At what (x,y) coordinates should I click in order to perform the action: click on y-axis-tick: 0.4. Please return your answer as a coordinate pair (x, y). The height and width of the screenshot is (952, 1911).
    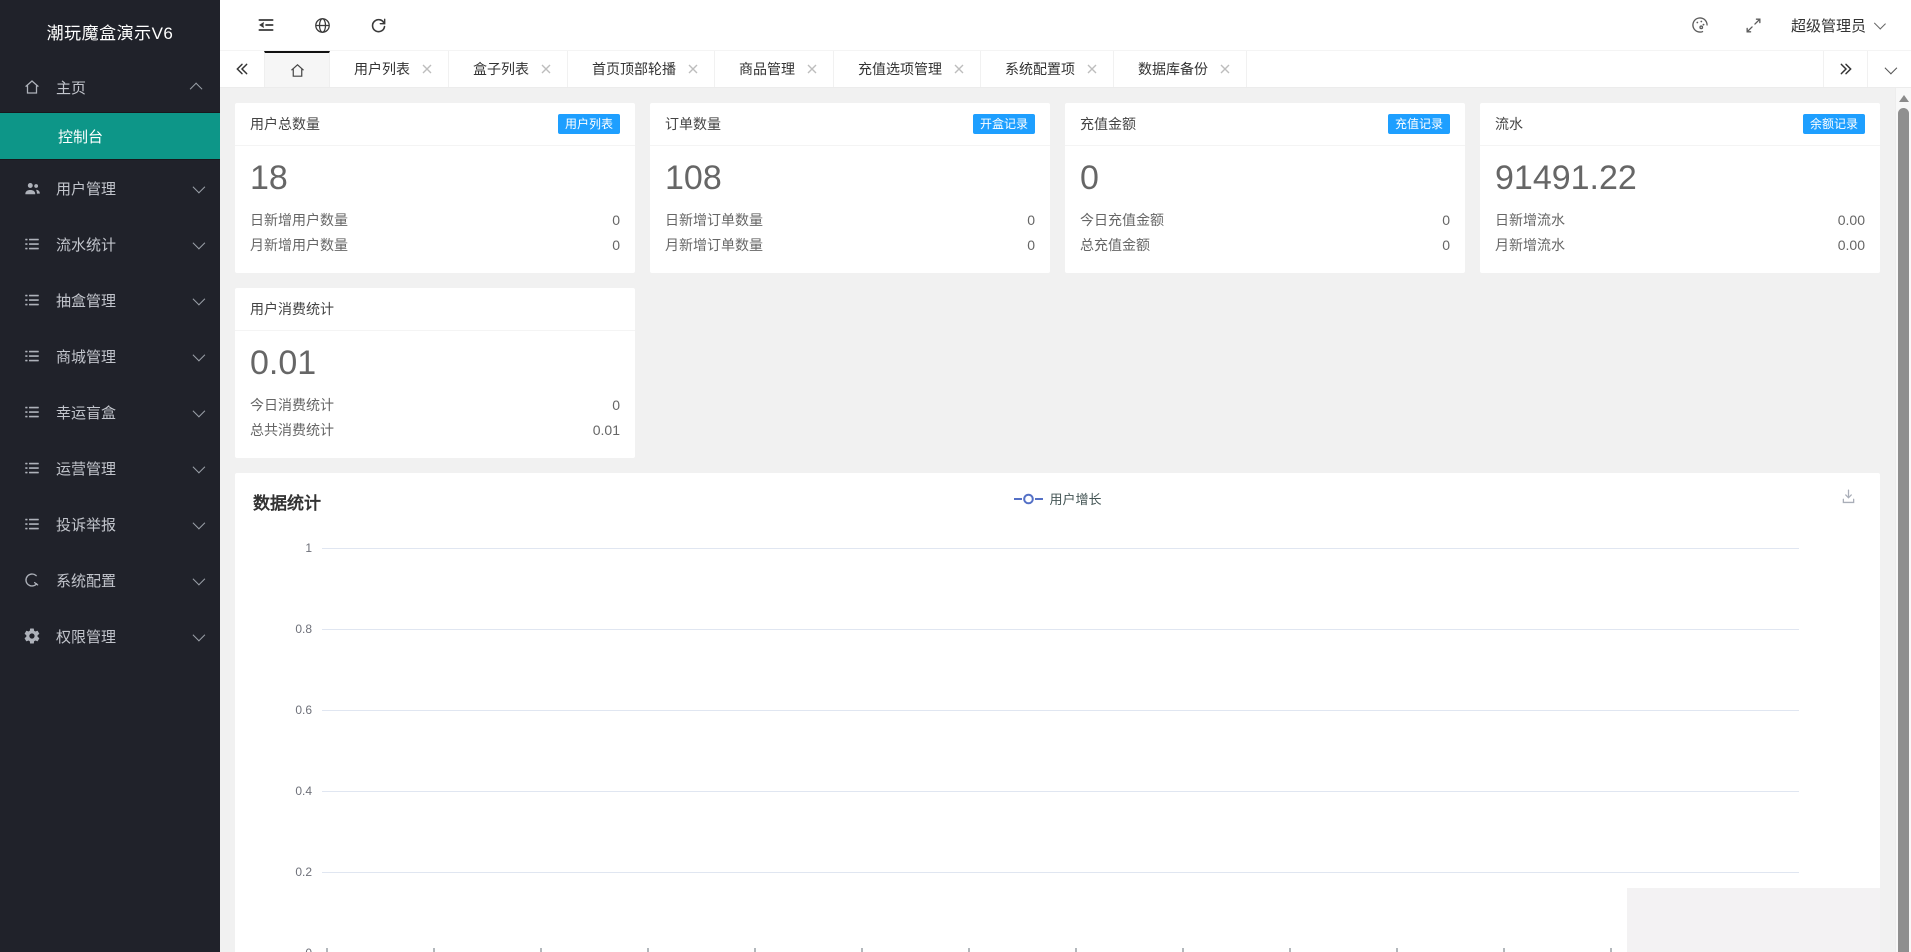
    Looking at the image, I should click on (303, 791).